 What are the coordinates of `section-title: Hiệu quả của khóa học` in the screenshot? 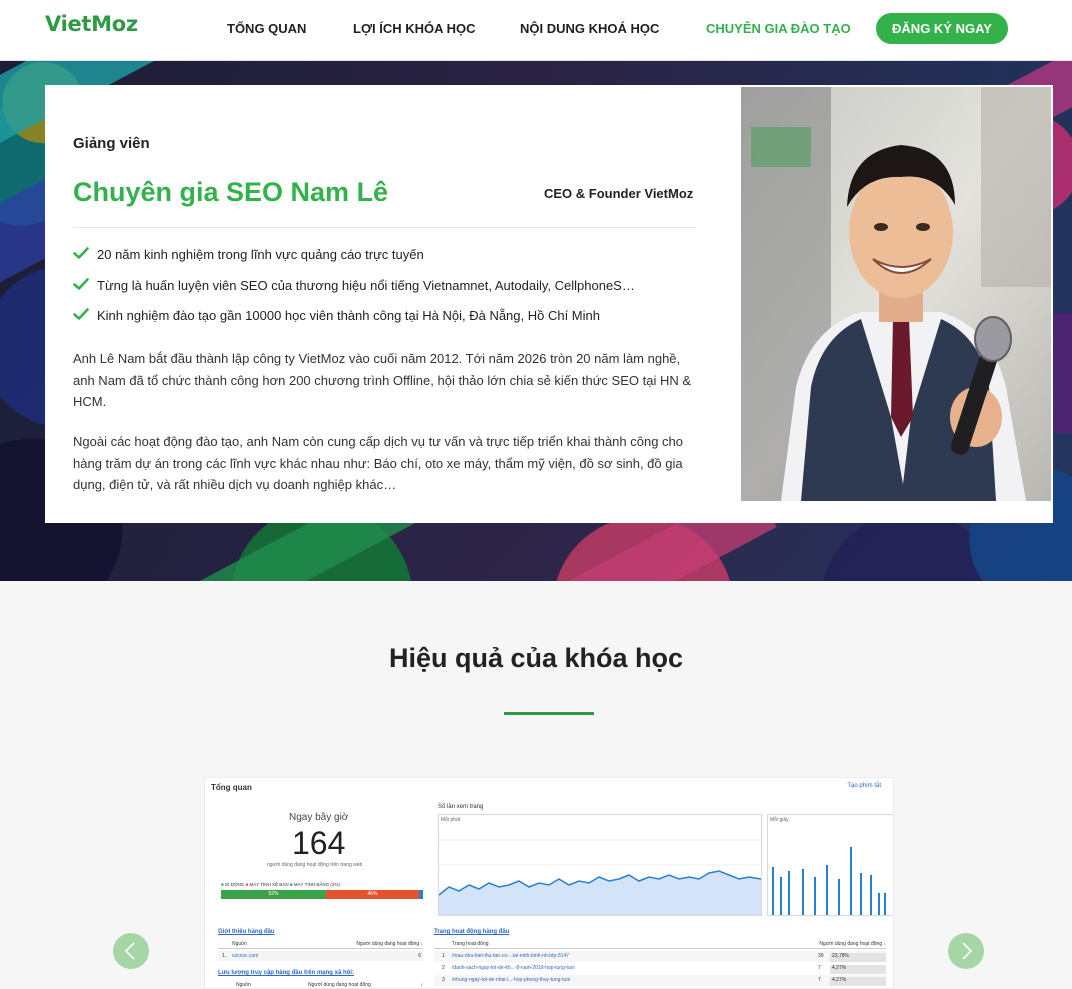 It's located at (536, 658).